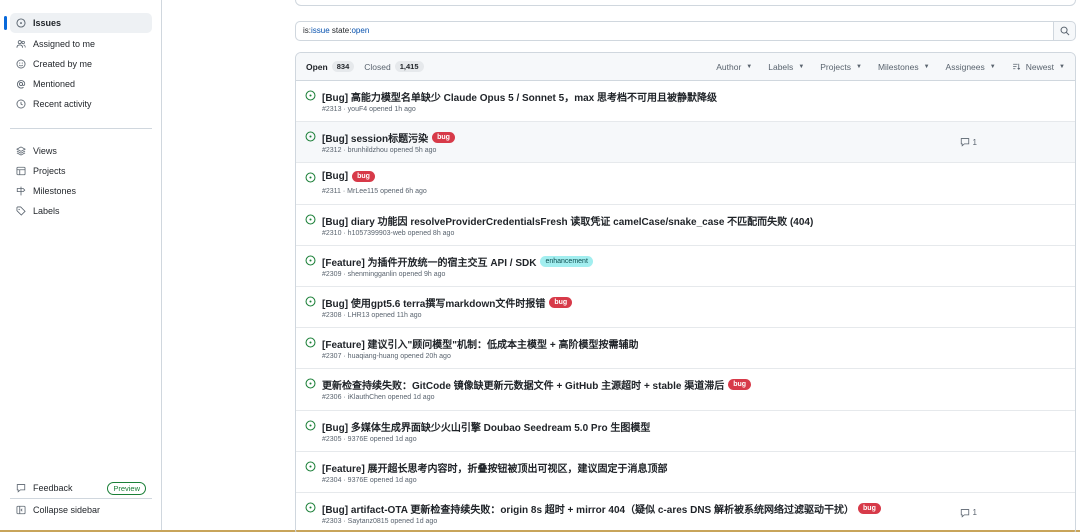 The height and width of the screenshot is (532, 1080). I want to click on closed-count: 1,415, so click(409, 66).